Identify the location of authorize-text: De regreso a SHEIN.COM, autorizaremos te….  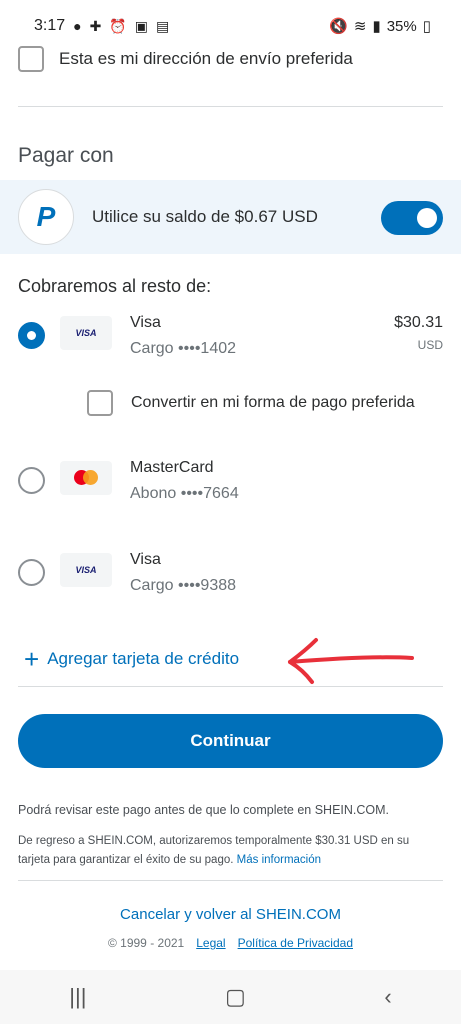
(214, 850).